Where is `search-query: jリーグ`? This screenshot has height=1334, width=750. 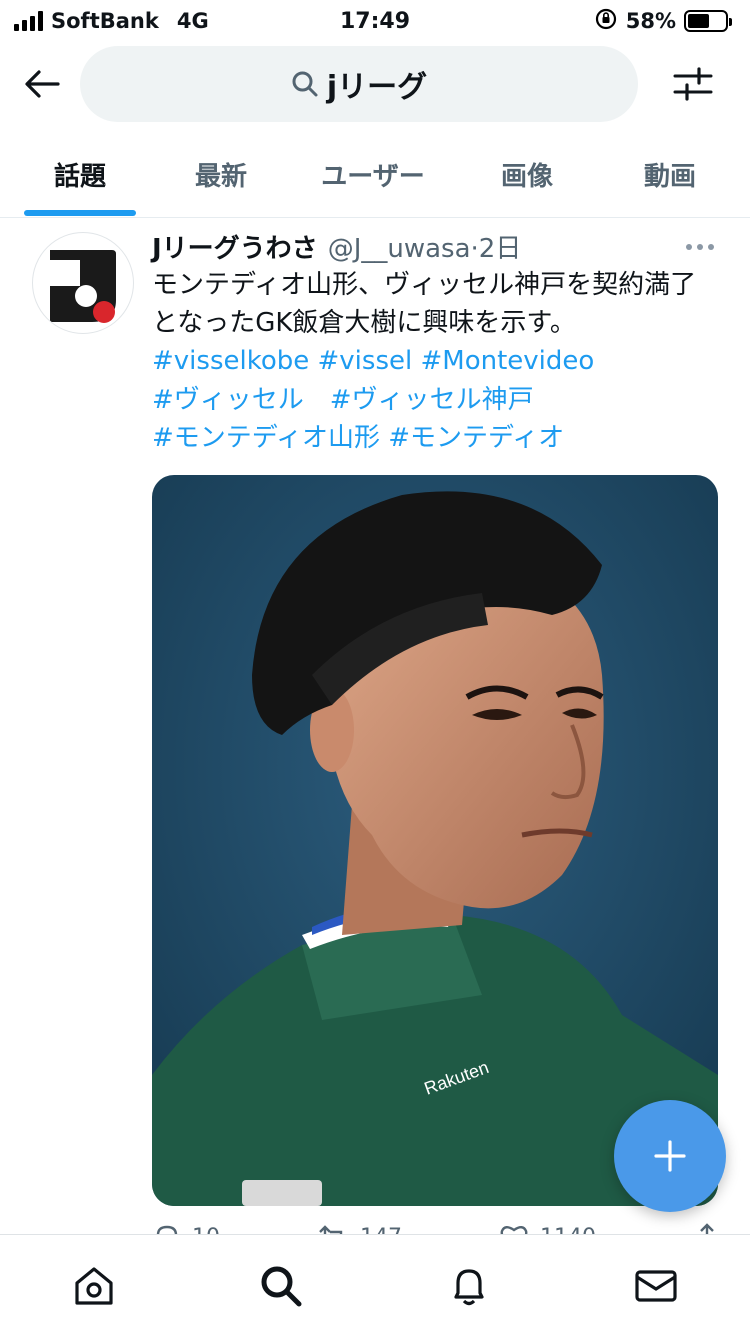 search-query: jリーグ is located at coordinates (377, 87).